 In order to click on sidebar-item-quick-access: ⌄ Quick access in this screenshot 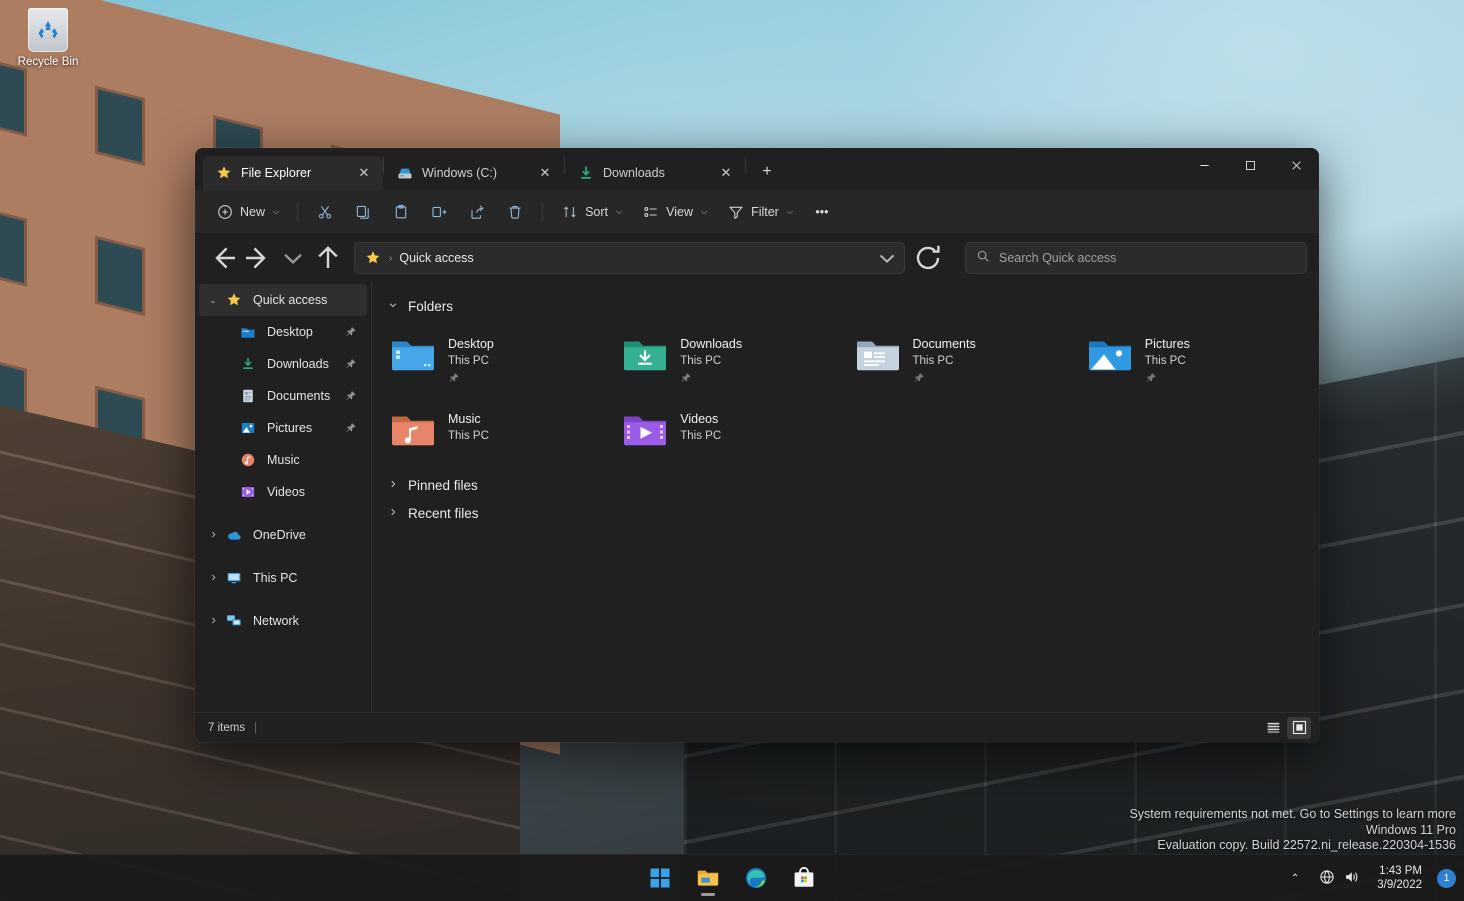, I will do `click(283, 300)`.